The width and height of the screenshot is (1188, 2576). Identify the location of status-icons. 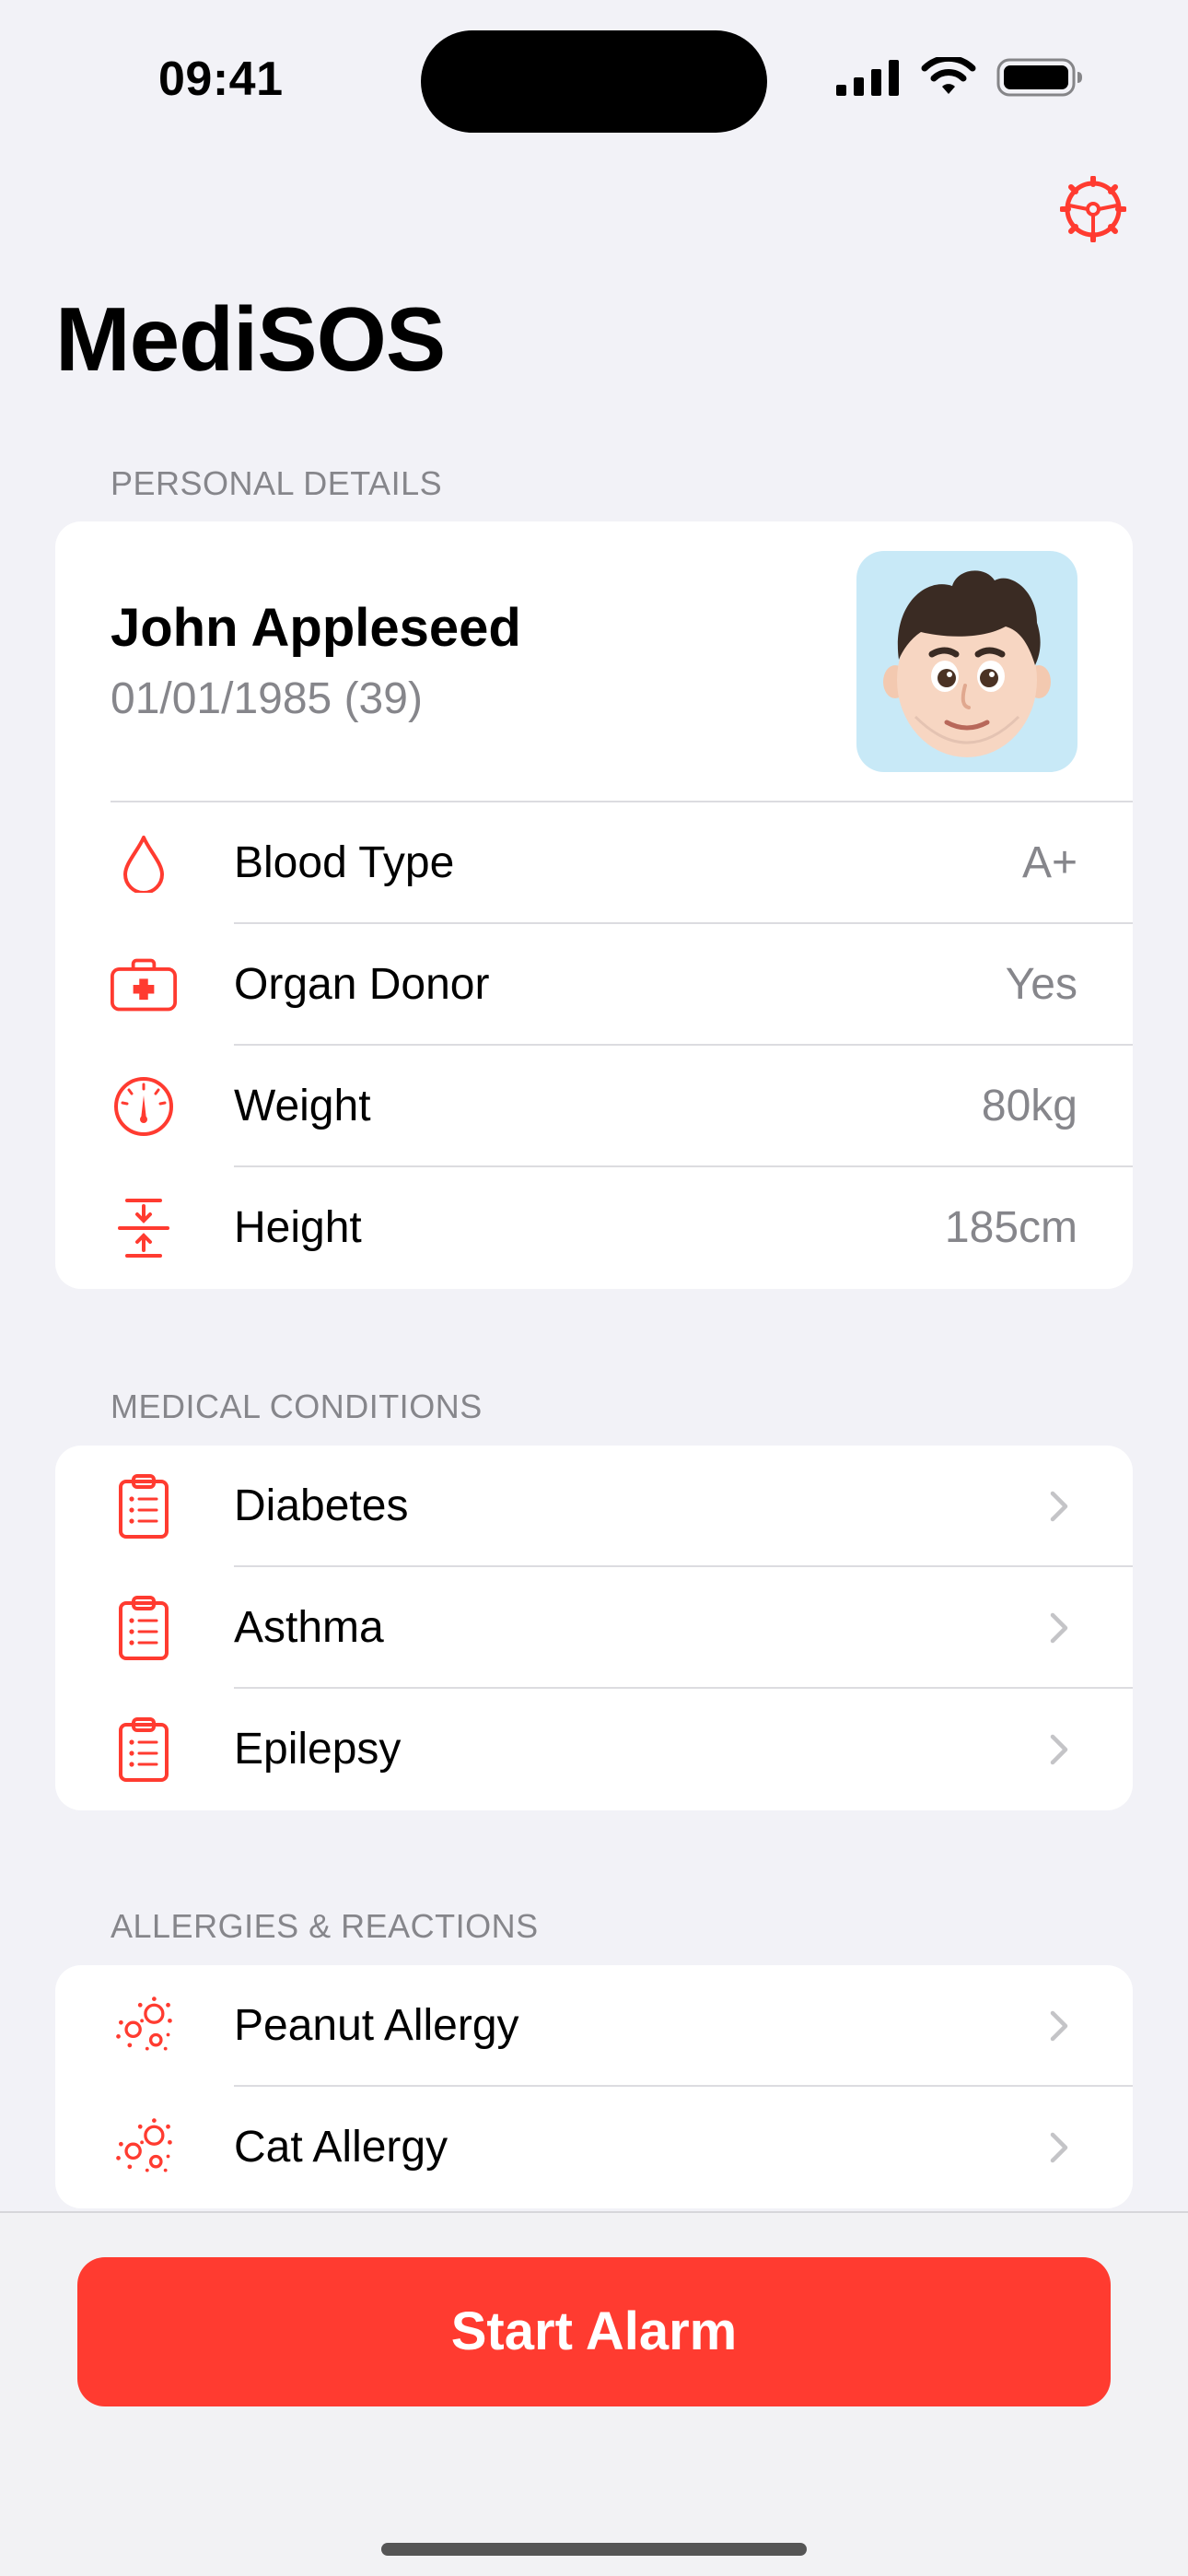
(959, 78).